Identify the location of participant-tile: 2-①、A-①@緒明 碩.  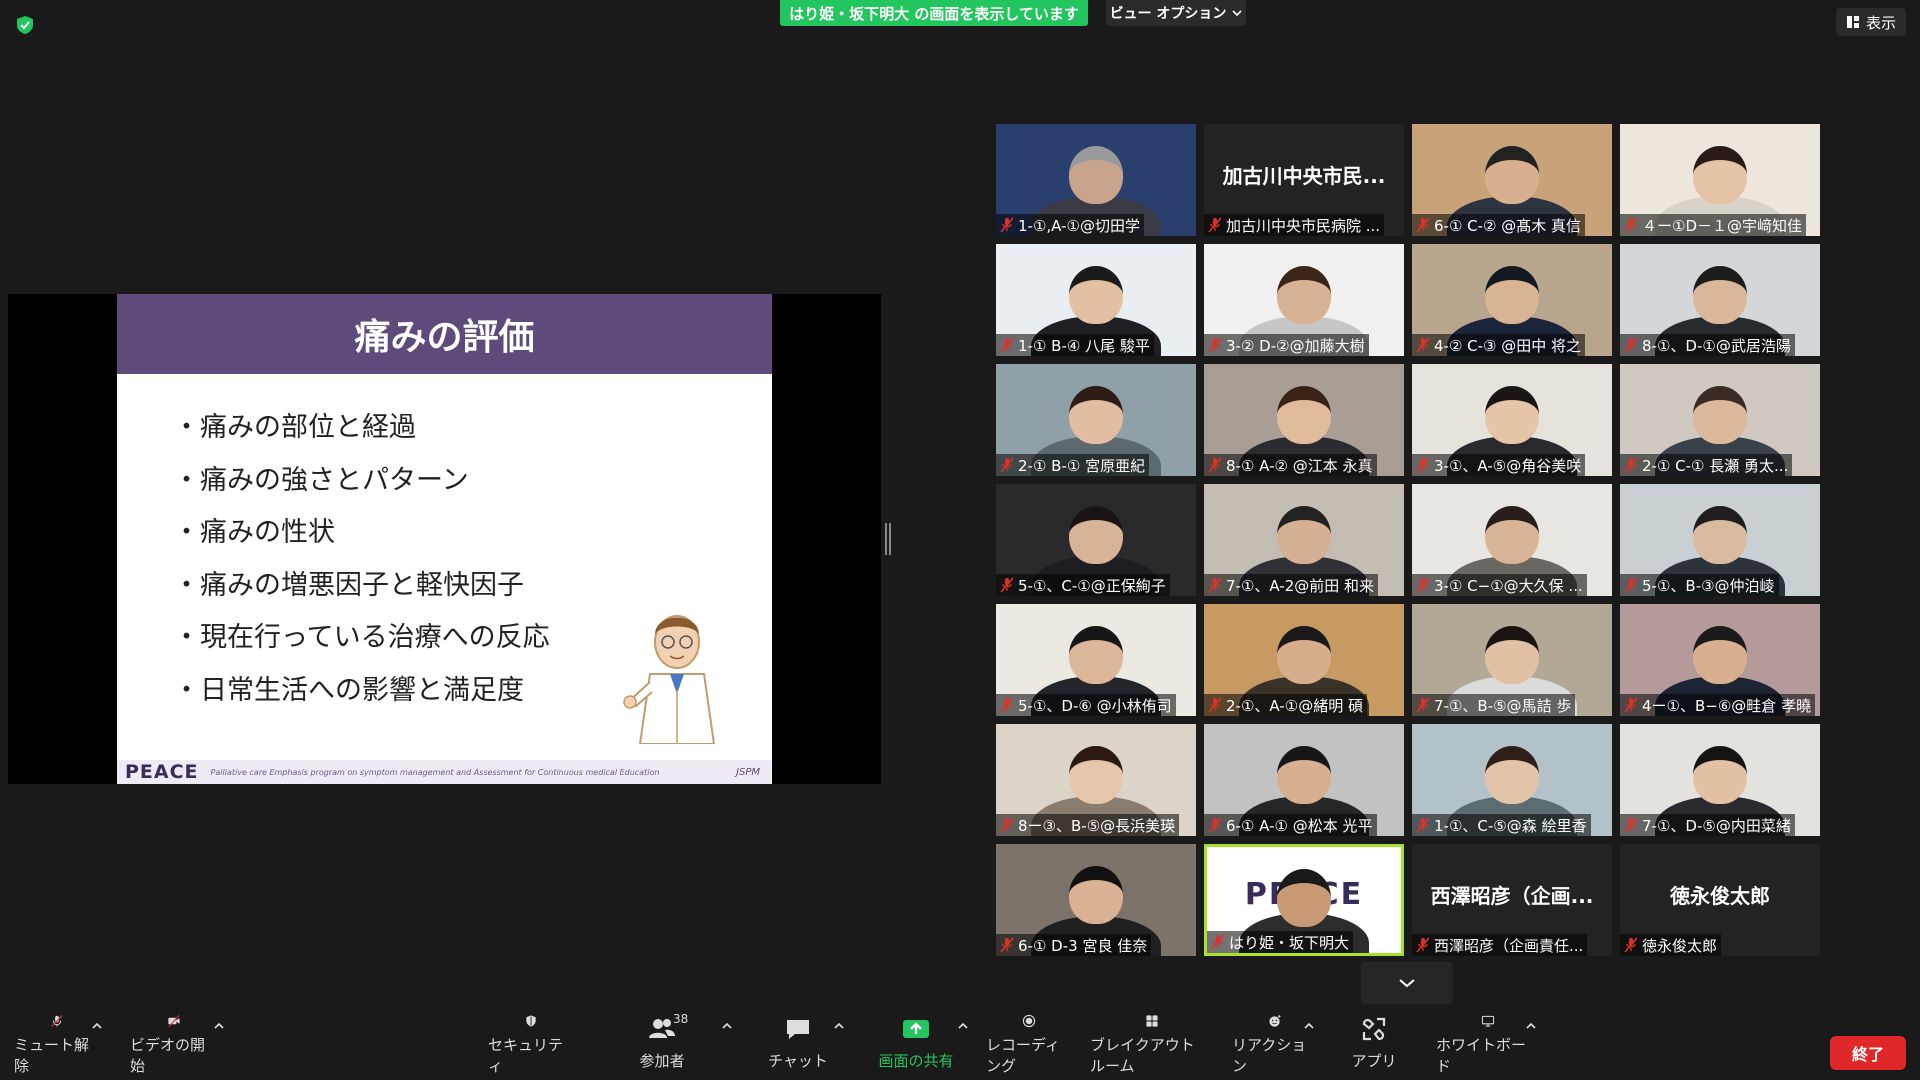
(1304, 660).